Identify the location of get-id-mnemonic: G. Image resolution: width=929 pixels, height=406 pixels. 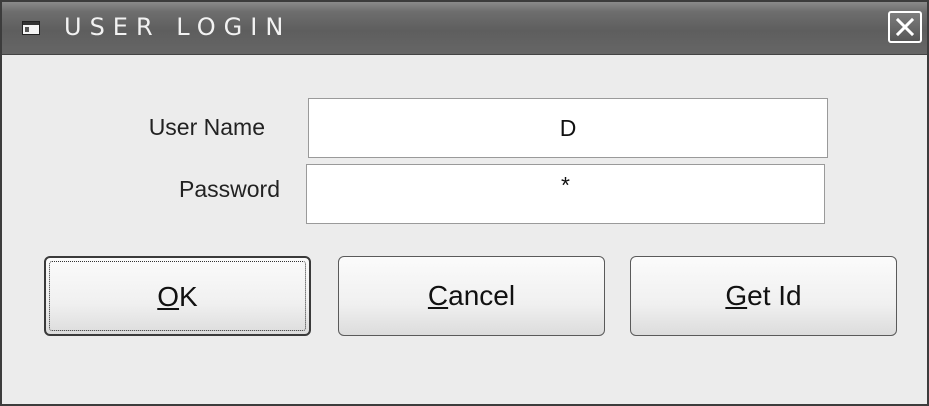
(736, 295).